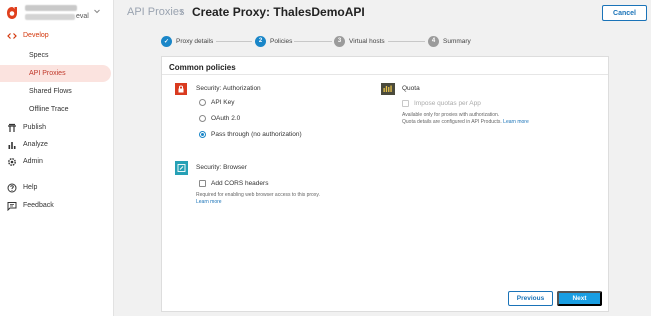 Image resolution: width=651 pixels, height=316 pixels. I want to click on authorization-title: Security: Authorization, so click(228, 88).